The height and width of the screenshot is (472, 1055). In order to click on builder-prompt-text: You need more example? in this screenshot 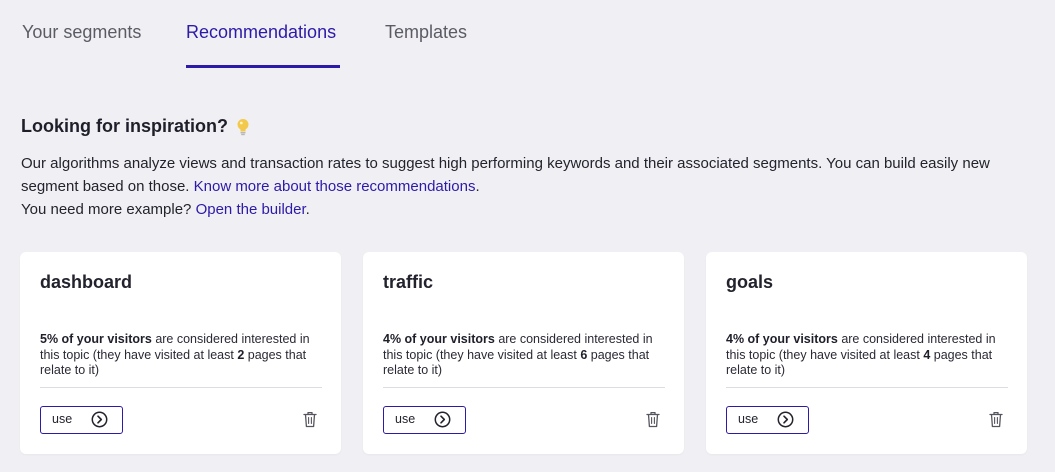, I will do `click(108, 209)`.